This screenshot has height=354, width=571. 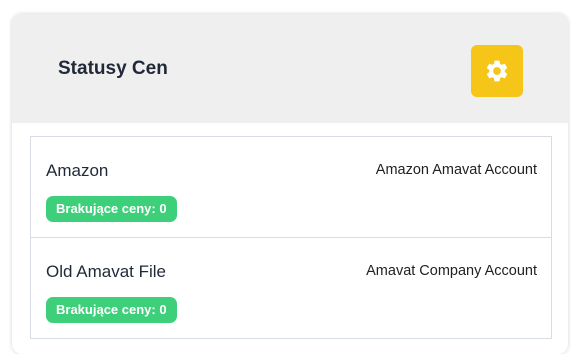 I want to click on settings-button, so click(x=497, y=71).